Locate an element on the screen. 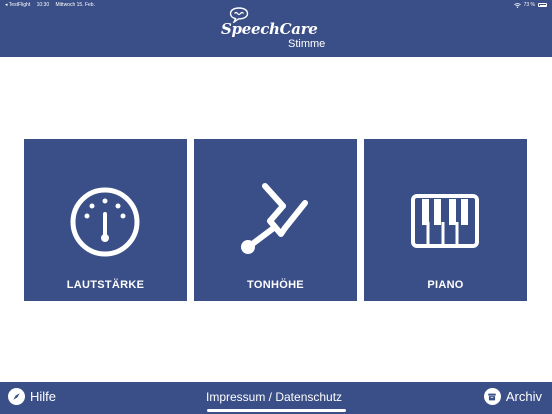 The image size is (552, 414). help-label: Hilfe is located at coordinates (43, 396).